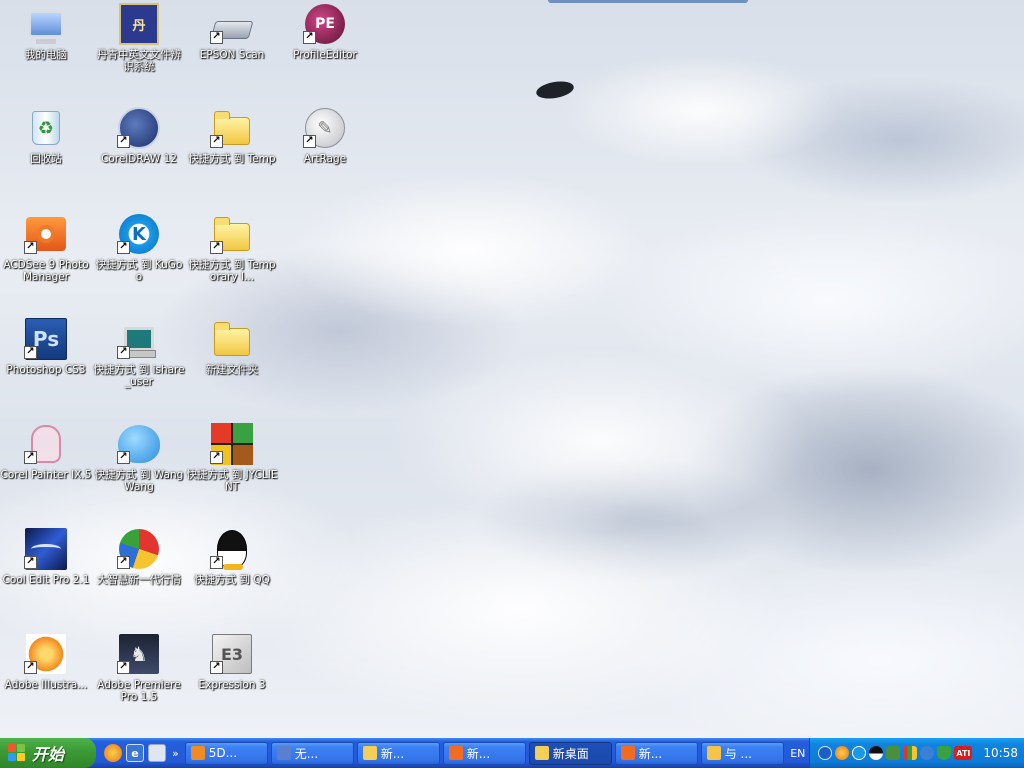 This screenshot has width=1024, height=768. I want to click on desktop-icon-acdsee: ↗ ACDSee 9 Photo Manager, so click(46, 262).